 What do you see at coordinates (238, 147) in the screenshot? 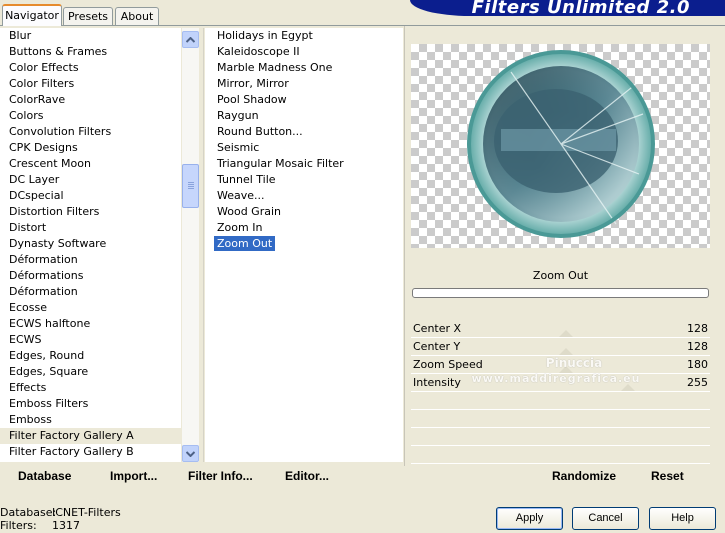
I see `filter-item-label: Seismic` at bounding box center [238, 147].